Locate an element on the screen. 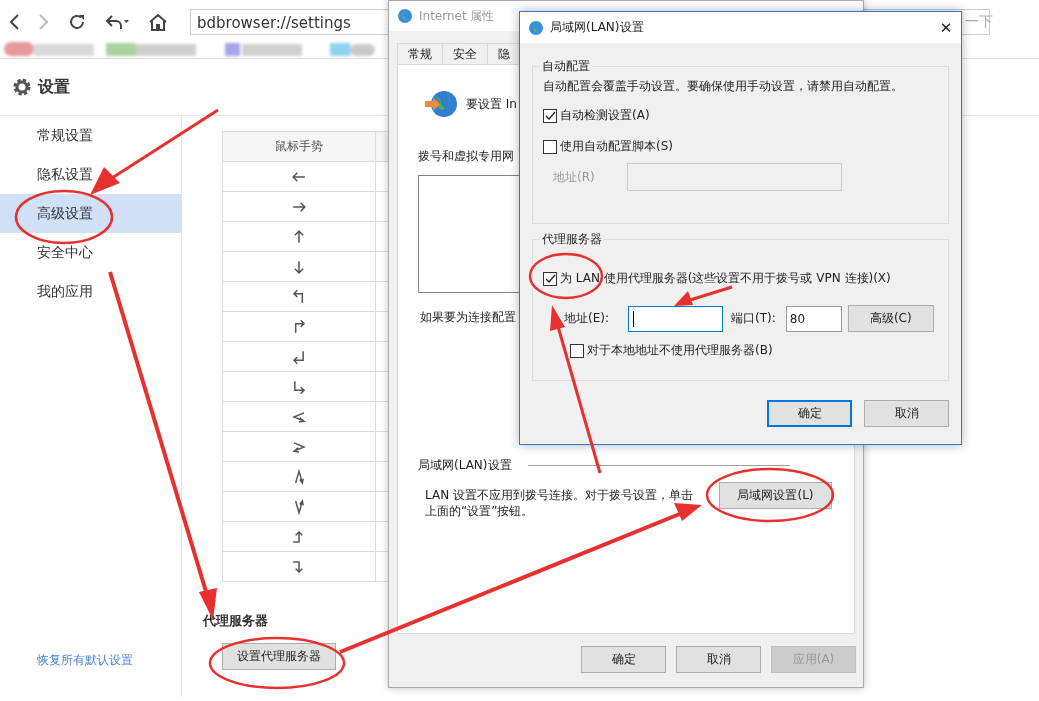  group-label: 代理服务器 is located at coordinates (572, 239).